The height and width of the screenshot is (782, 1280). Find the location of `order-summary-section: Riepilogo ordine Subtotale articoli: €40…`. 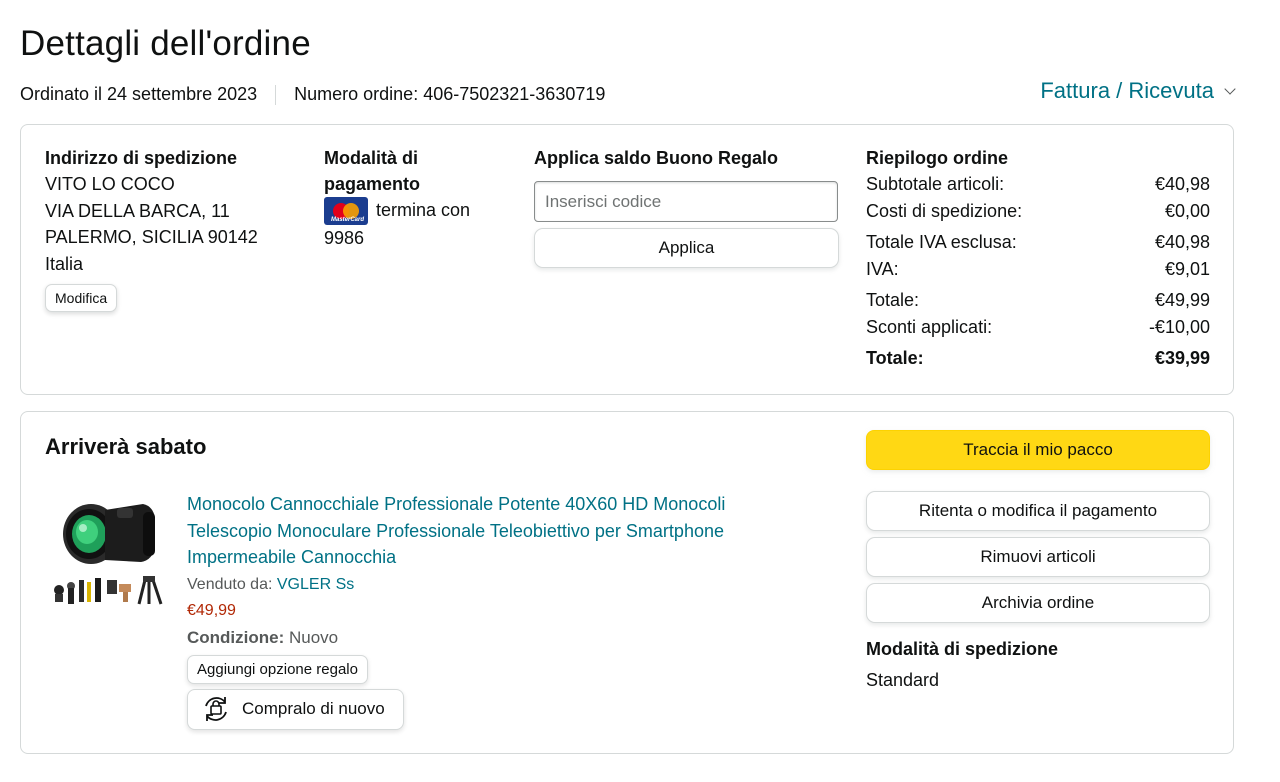

order-summary-section: Riepilogo ordine Subtotale articoli: €40… is located at coordinates (1038, 258).